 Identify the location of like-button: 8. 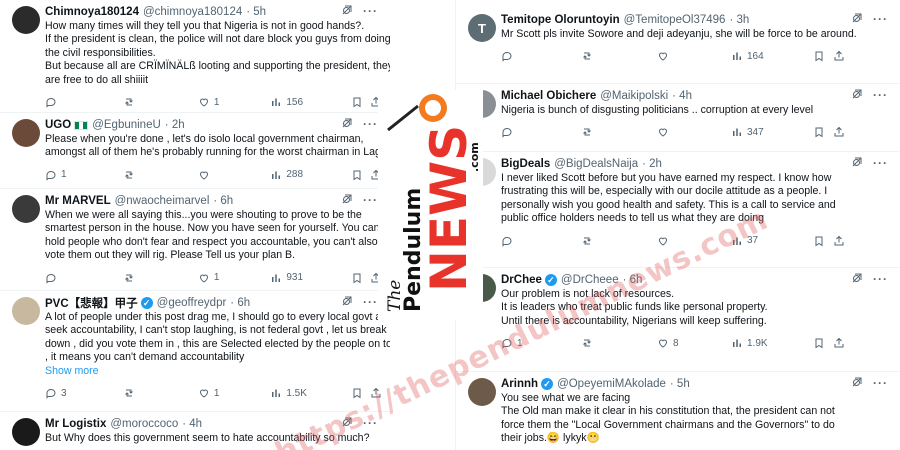
(694, 343).